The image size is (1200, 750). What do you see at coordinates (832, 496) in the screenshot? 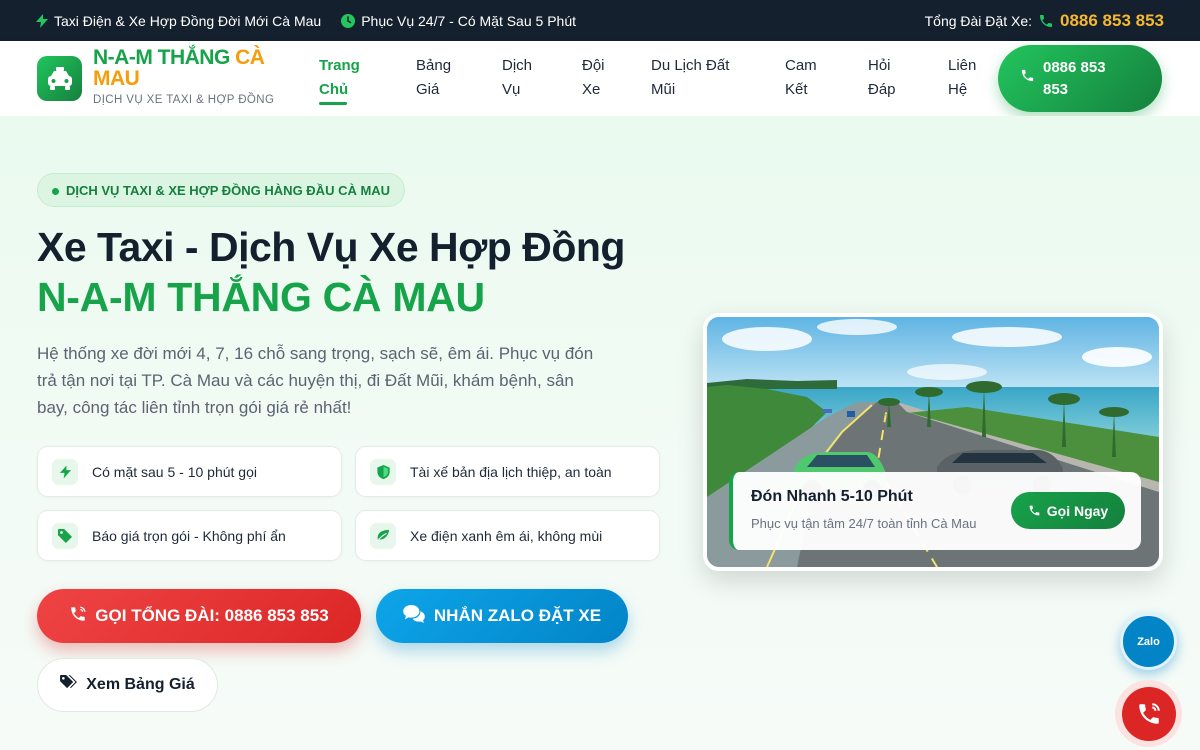
I see `pickup-title: Đón Nhanh 5-10 Phút` at bounding box center [832, 496].